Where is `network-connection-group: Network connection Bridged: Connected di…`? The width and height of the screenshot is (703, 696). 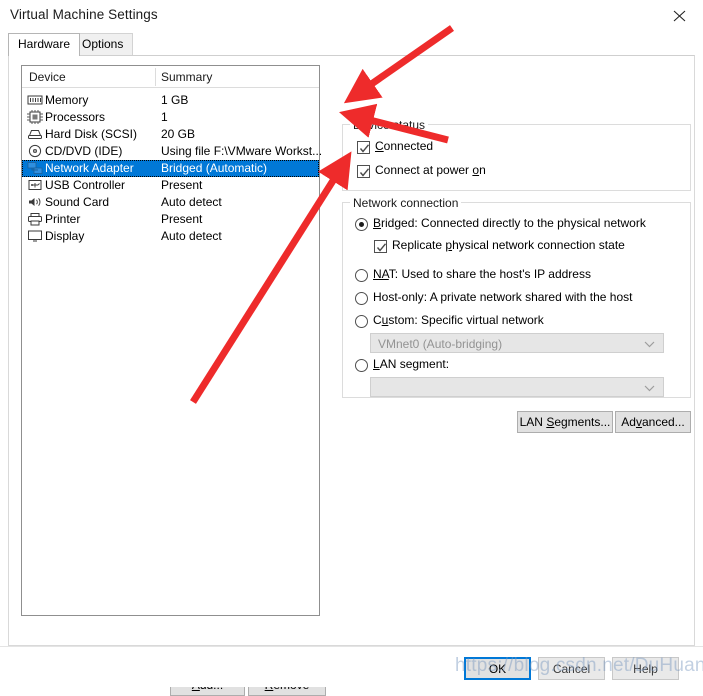 network-connection-group: Network connection Bridged: Connected di… is located at coordinates (516, 297).